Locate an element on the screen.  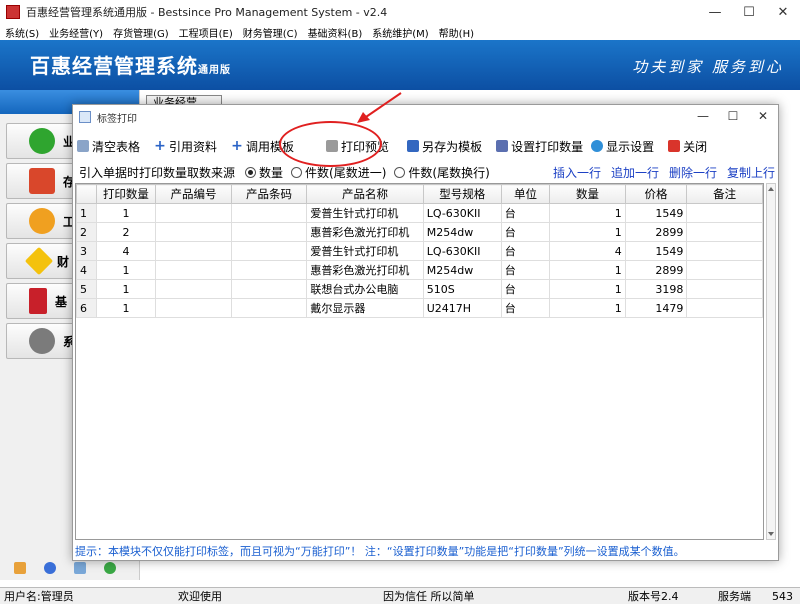
display-settings-button: 显示设置 is located at coordinates (622, 146).